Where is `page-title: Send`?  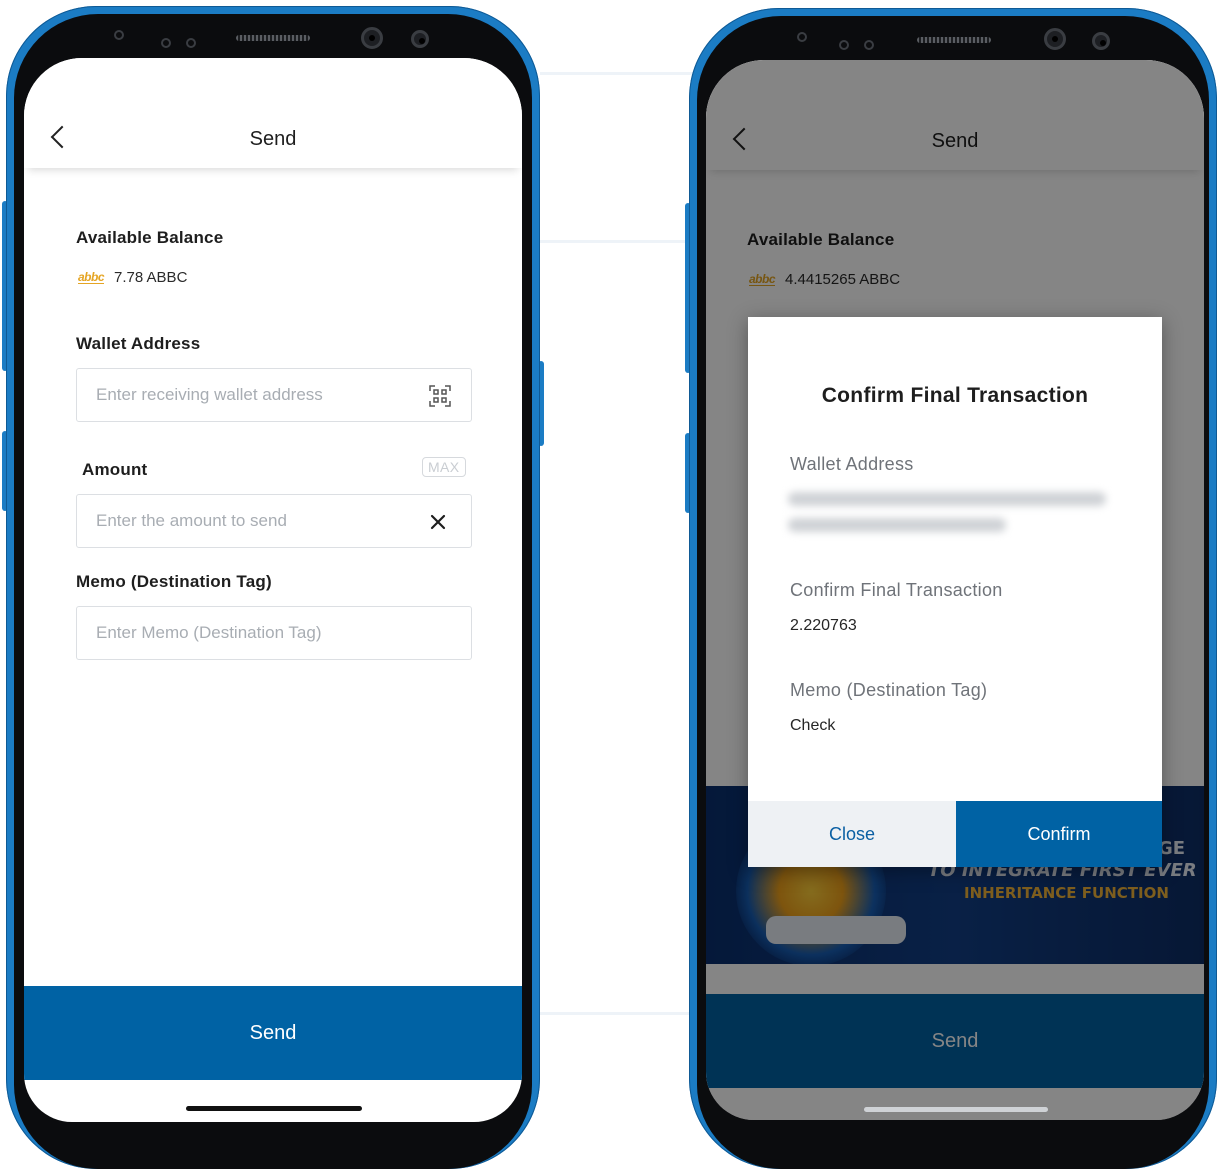
page-title: Send is located at coordinates (273, 139).